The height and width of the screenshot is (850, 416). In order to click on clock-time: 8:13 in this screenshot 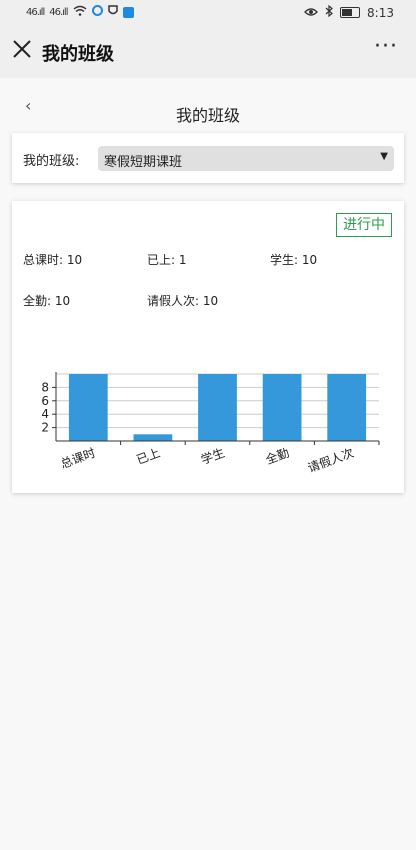, I will do `click(380, 12)`.